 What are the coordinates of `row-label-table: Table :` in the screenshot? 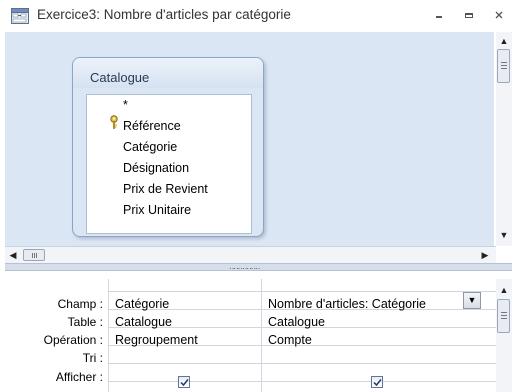 It's located at (85, 322).